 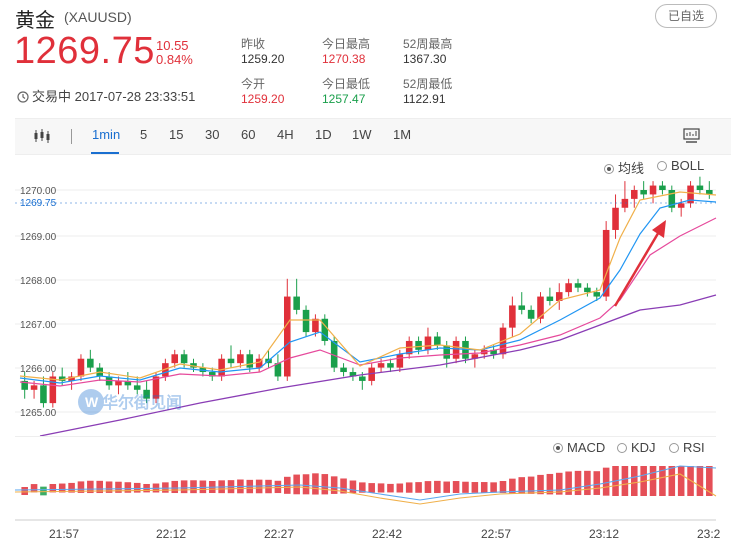 What do you see at coordinates (362, 134) in the screenshot?
I see `tab-1w: 1W` at bounding box center [362, 134].